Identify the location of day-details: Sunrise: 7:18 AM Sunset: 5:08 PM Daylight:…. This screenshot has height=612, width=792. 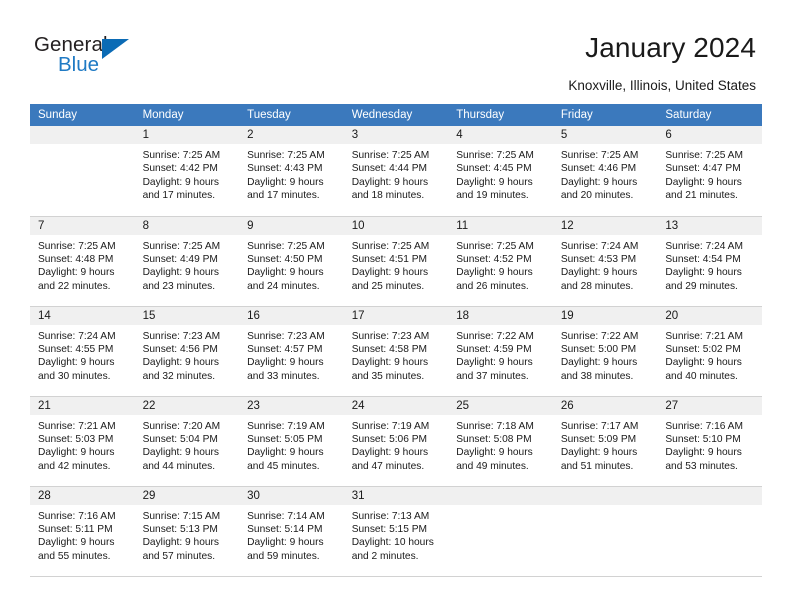
(500, 444).